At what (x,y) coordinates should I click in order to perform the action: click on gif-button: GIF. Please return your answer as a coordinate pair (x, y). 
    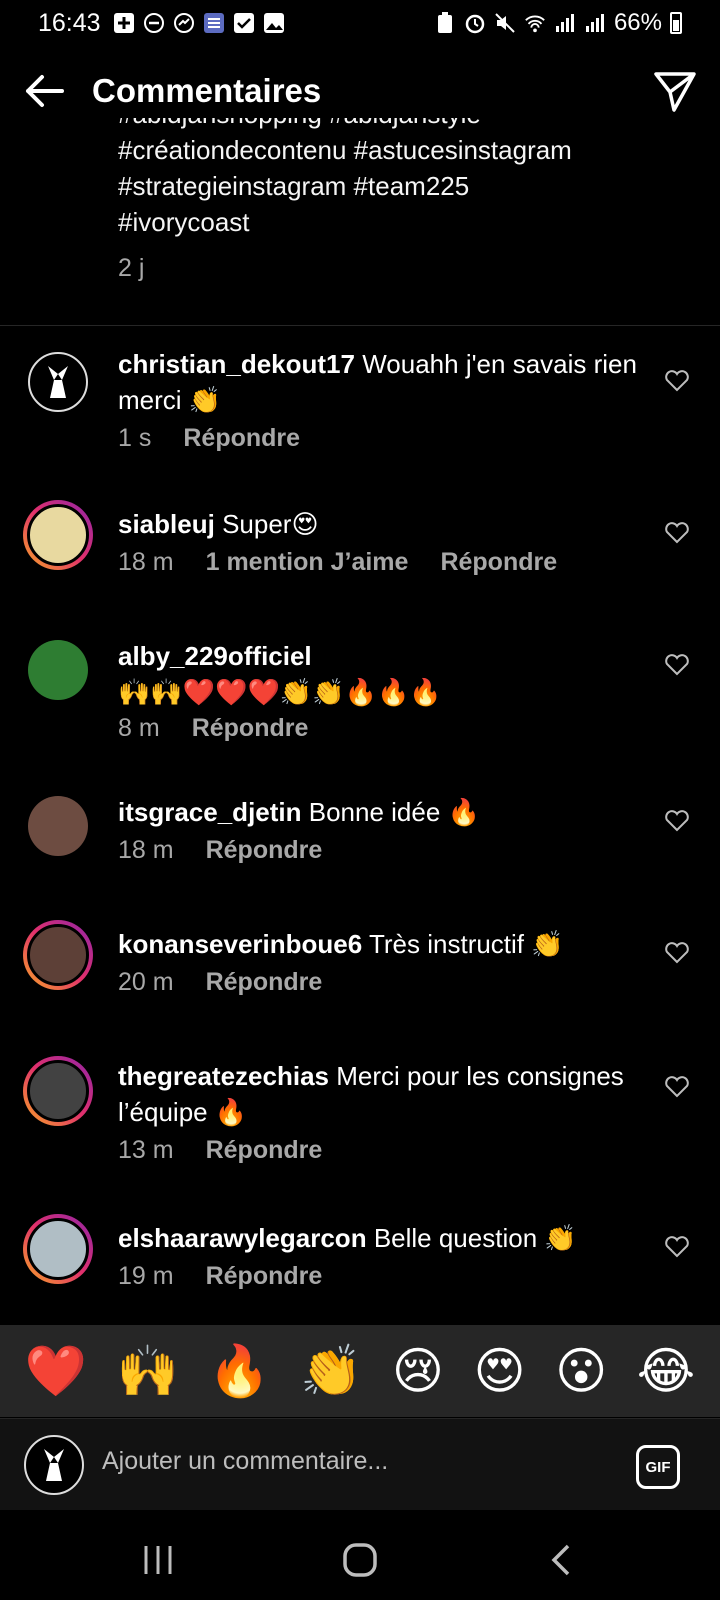
    Looking at the image, I should click on (658, 1467).